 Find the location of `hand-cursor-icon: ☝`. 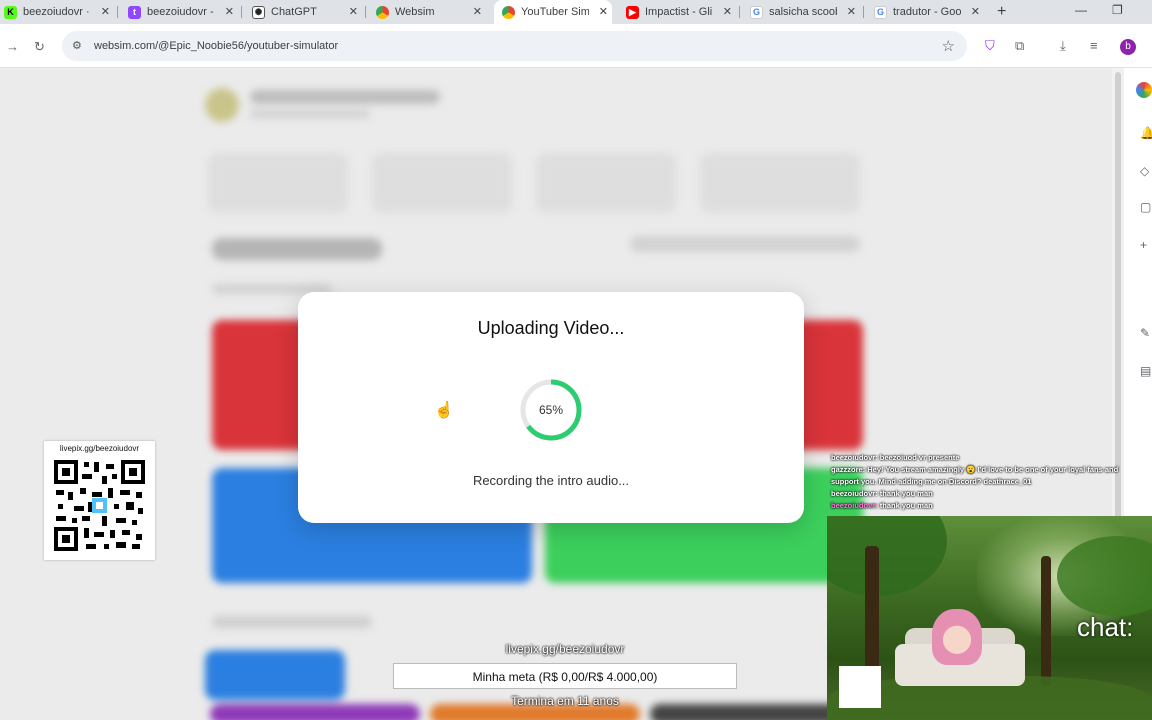

hand-cursor-icon: ☝ is located at coordinates (444, 410).